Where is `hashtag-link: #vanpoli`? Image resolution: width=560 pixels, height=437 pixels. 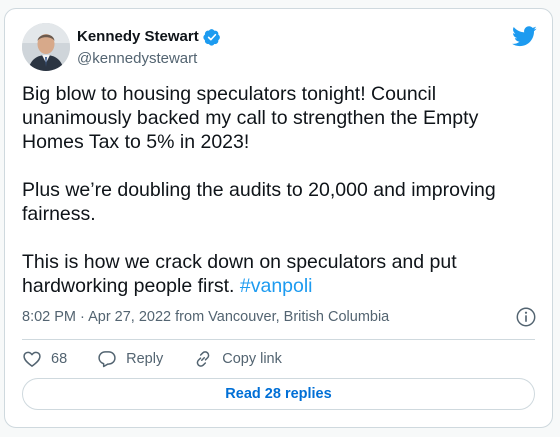
hashtag-link: #vanpoli is located at coordinates (276, 286).